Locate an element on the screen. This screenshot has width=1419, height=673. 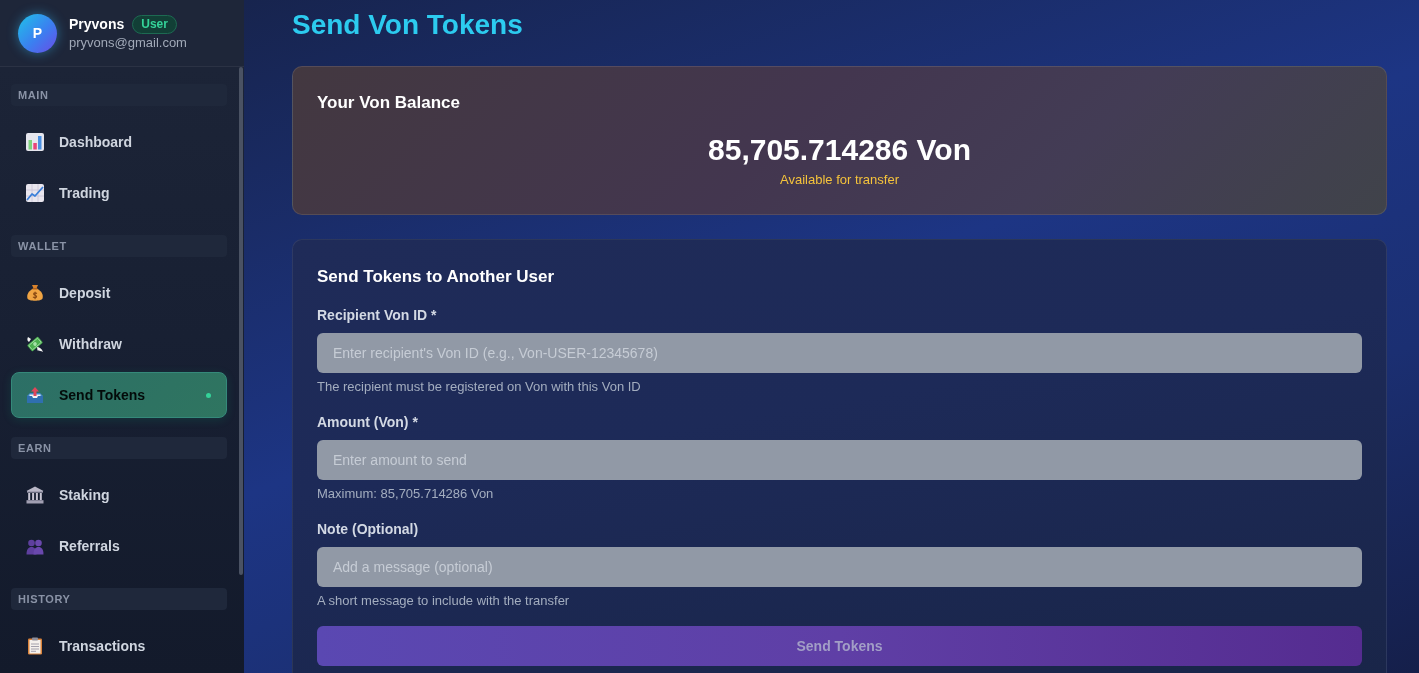
field-help-text: Maximum: 85,705.714286 Von is located at coordinates (405, 494).